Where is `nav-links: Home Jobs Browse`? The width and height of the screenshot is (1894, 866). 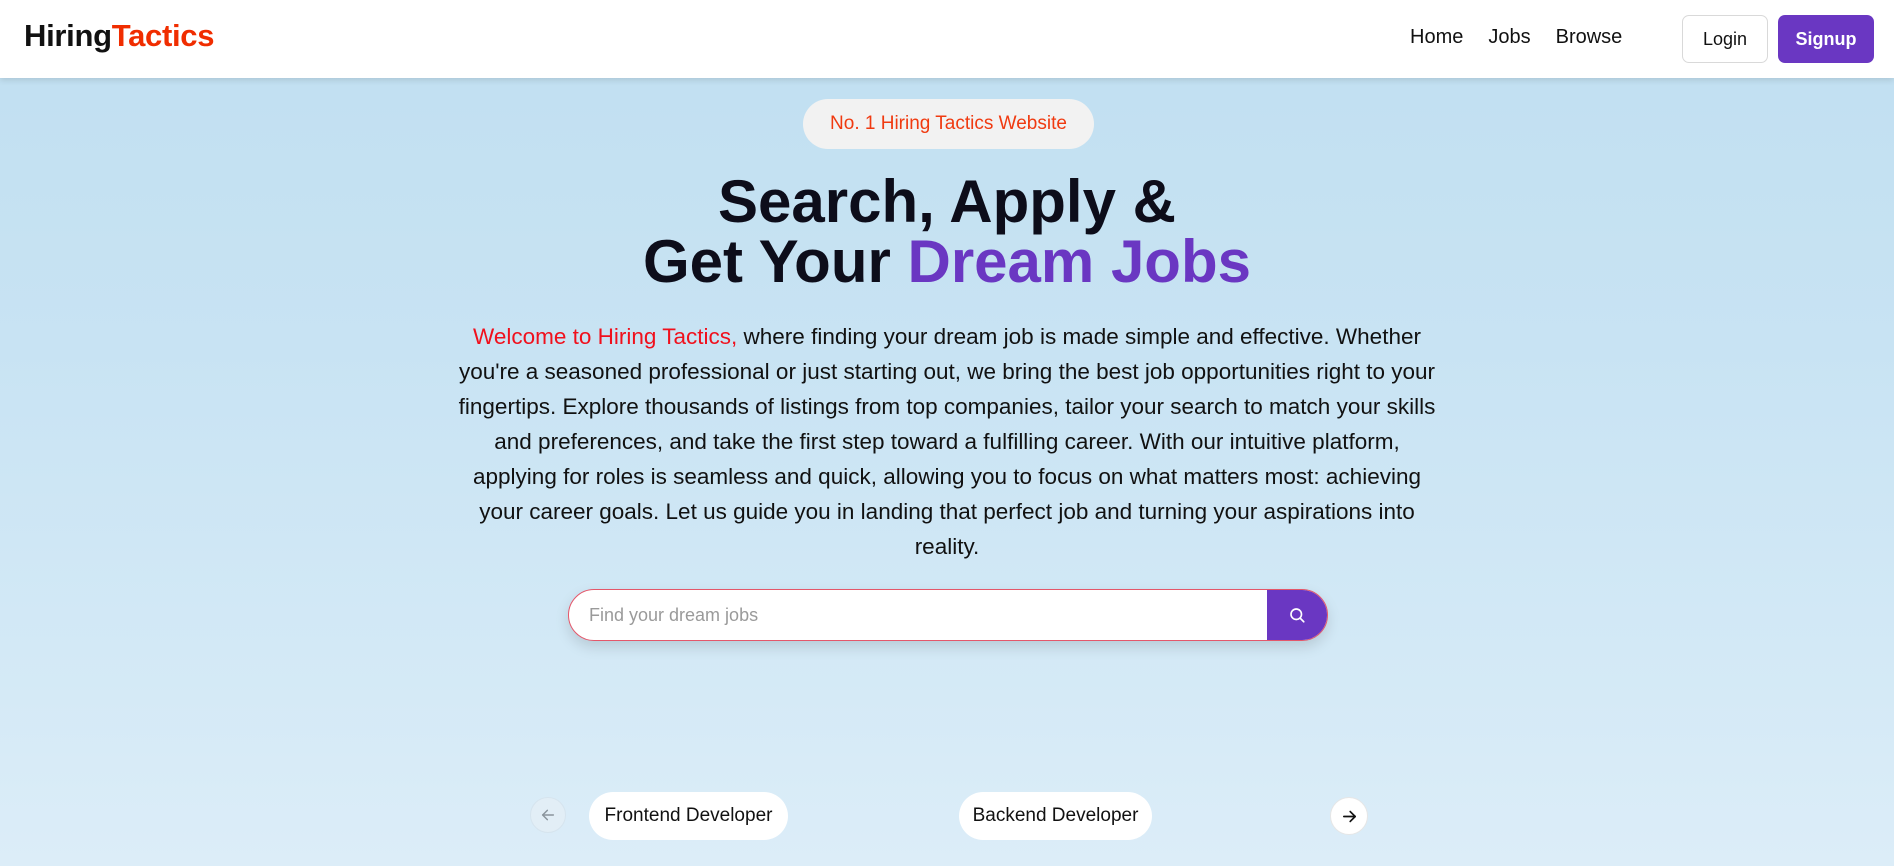 nav-links: Home Jobs Browse is located at coordinates (1516, 37).